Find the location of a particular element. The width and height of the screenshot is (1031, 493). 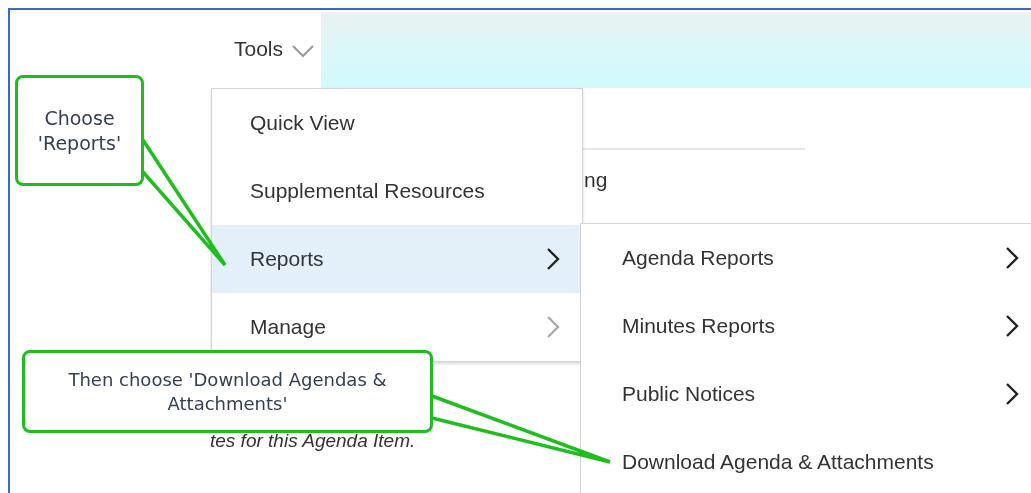

menu-item: Agenda Reports is located at coordinates (806, 258).